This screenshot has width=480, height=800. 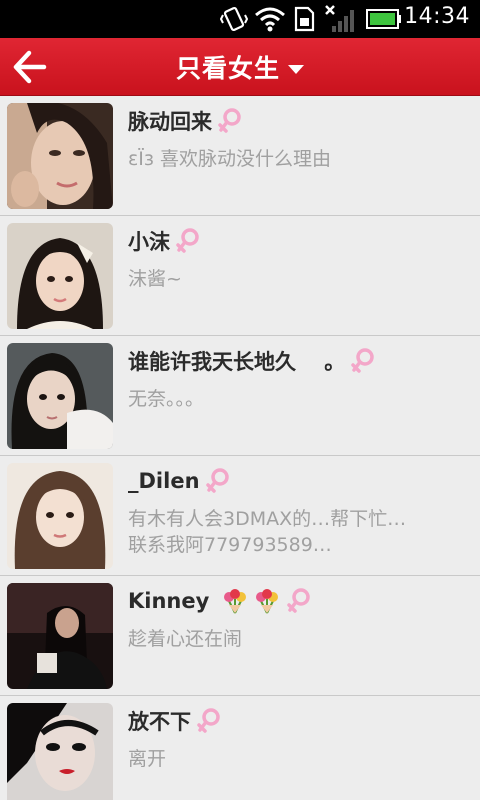 What do you see at coordinates (185, 639) in the screenshot?
I see `signature: 趁着心还在闹` at bounding box center [185, 639].